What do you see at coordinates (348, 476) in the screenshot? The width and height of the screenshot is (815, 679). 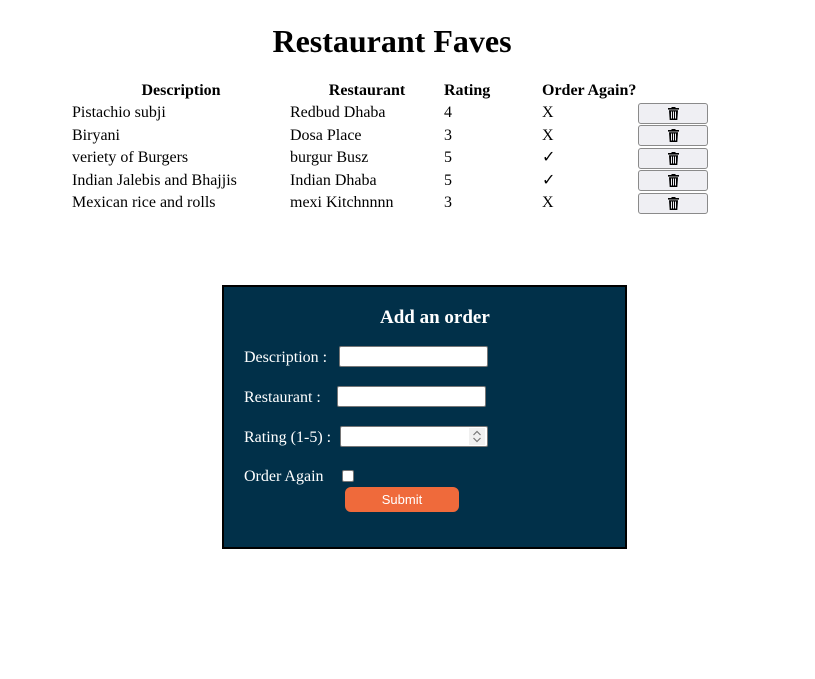 I see `order-again-checkbox` at bounding box center [348, 476].